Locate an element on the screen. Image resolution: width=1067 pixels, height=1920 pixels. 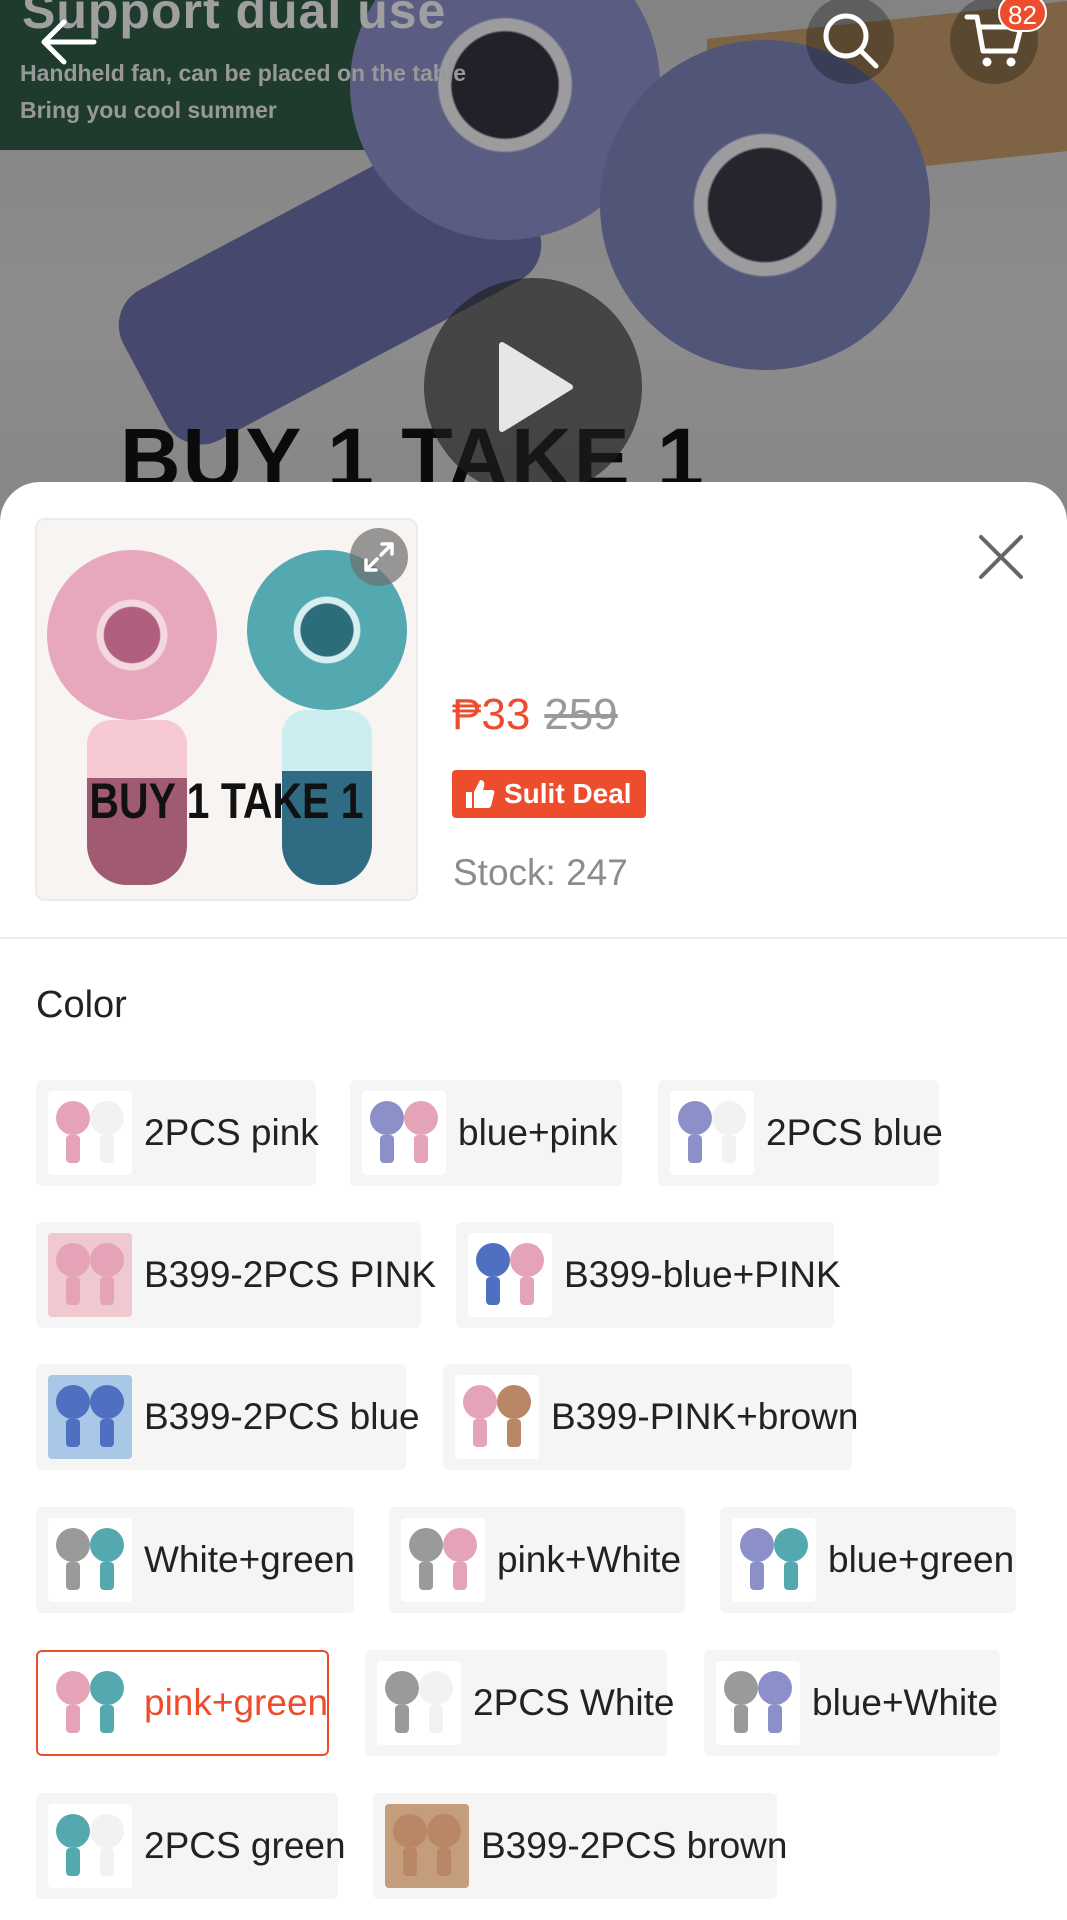
play-button is located at coordinates (533, 387).